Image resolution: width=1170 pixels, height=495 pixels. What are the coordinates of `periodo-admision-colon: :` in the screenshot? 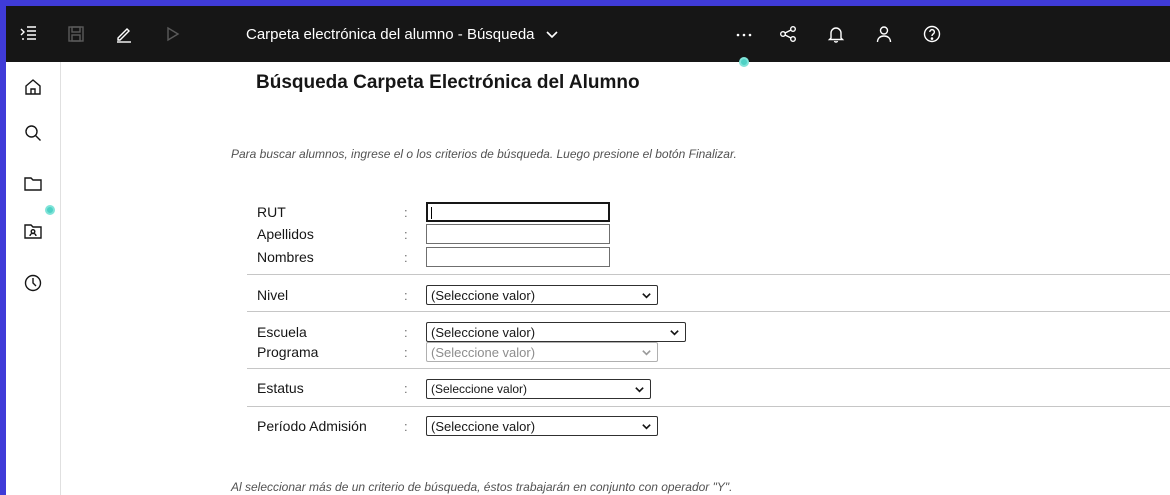 It's located at (406, 426).